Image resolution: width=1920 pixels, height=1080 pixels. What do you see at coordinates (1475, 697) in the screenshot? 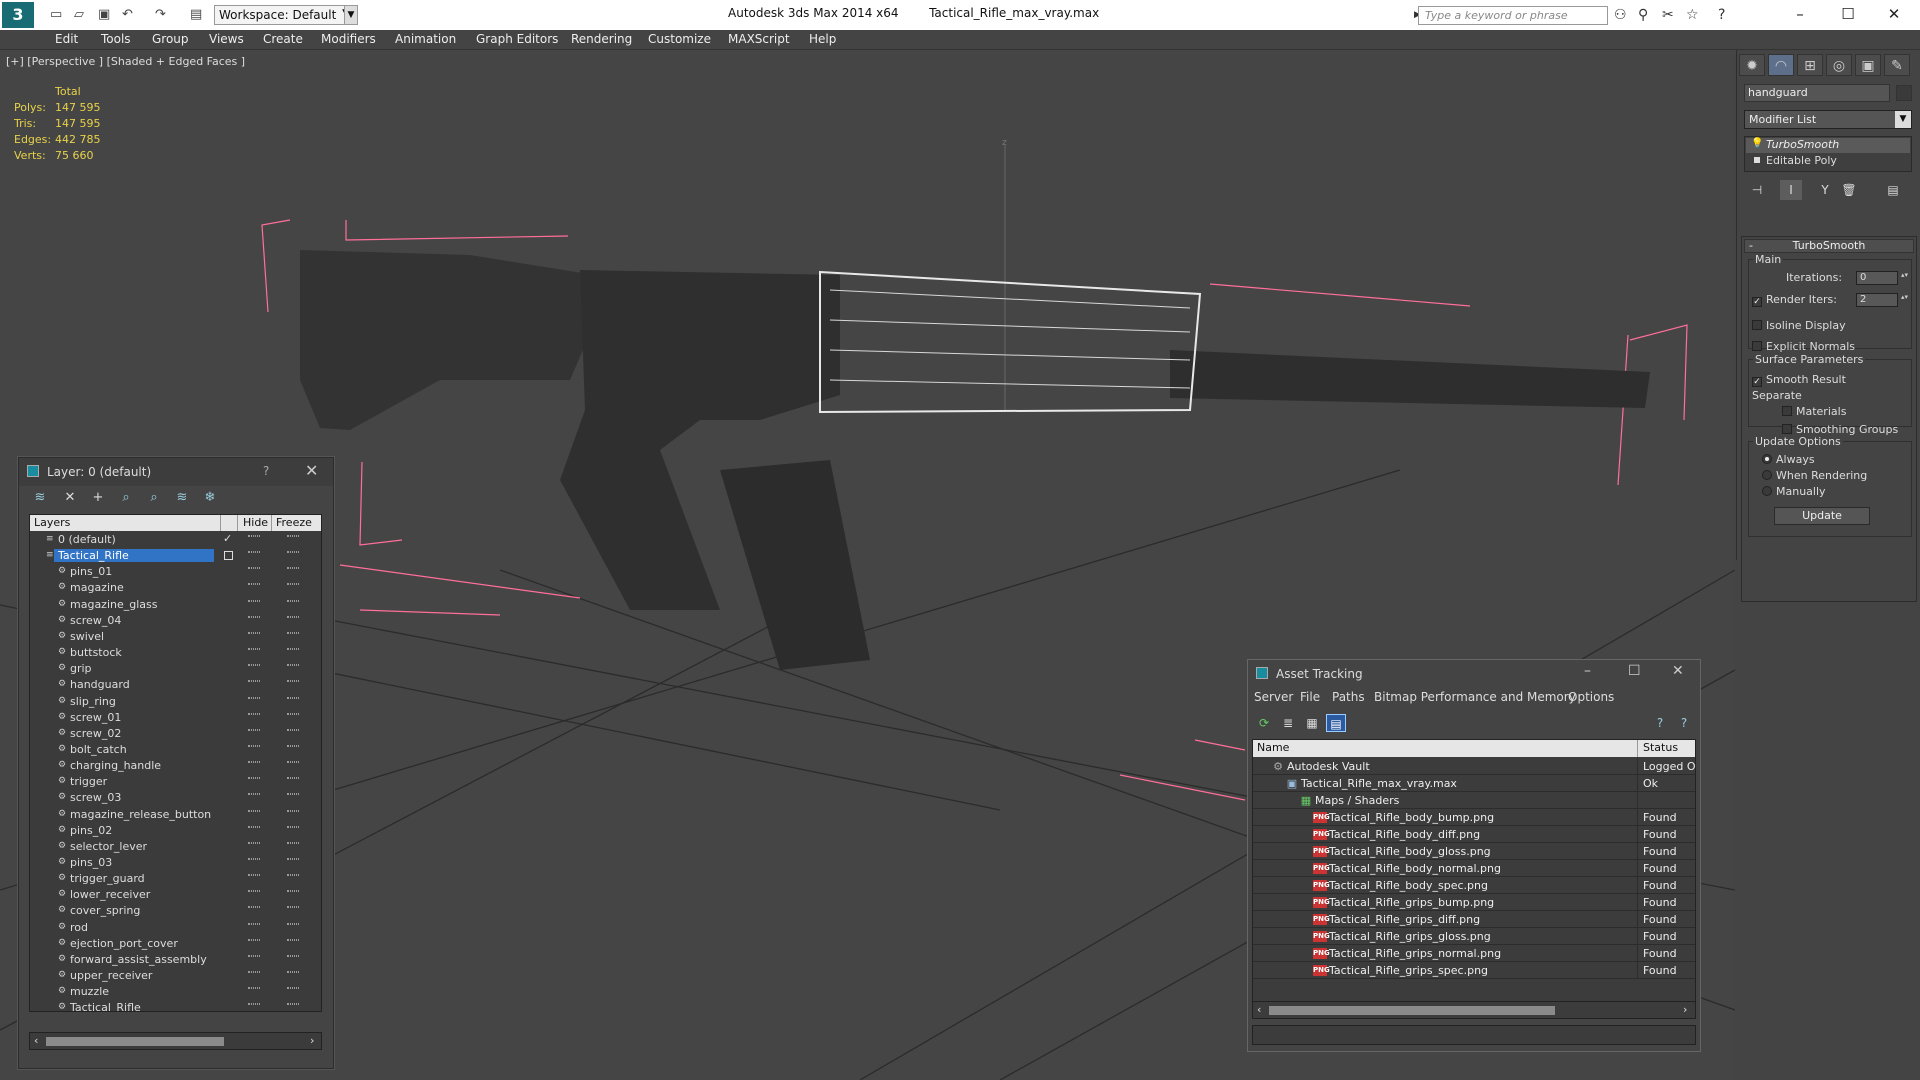
I see `menu-bitmap-performance: Bitmap Performance and Memory` at bounding box center [1475, 697].